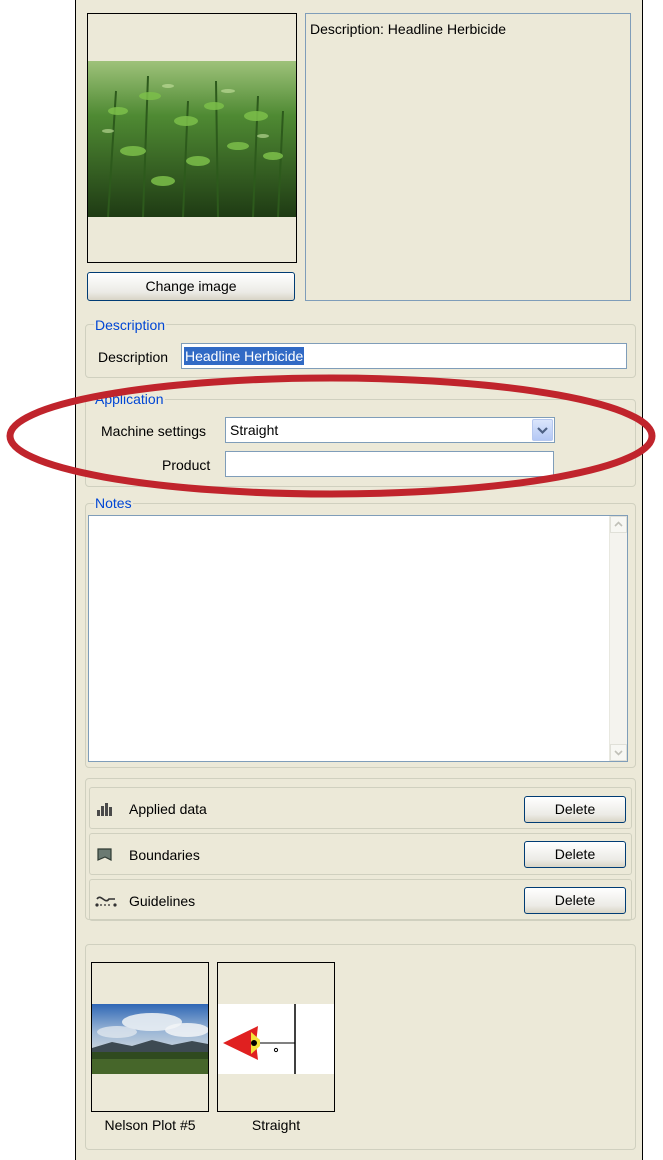 This screenshot has width=663, height=1160. What do you see at coordinates (404, 356) in the screenshot?
I see `description-input: Headline Herbicide` at bounding box center [404, 356].